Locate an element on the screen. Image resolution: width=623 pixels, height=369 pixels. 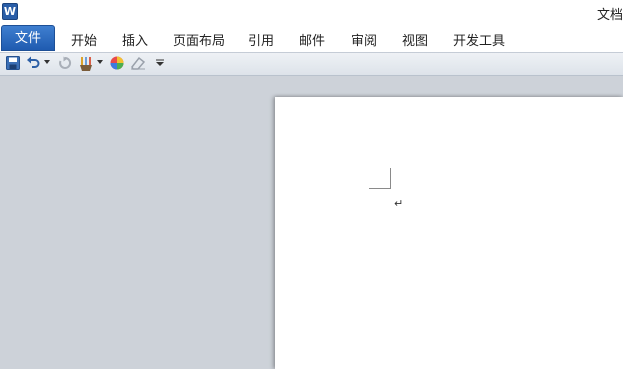
word-logo-icon: W is located at coordinates (10, 11).